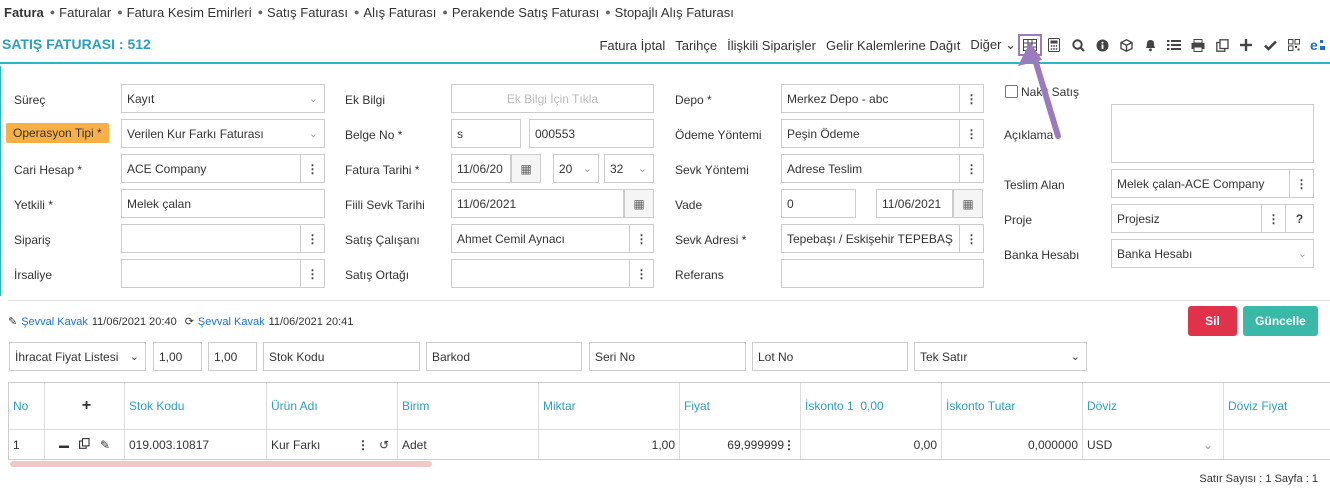 This screenshot has width=1330, height=494. I want to click on referans-input, so click(882, 273).